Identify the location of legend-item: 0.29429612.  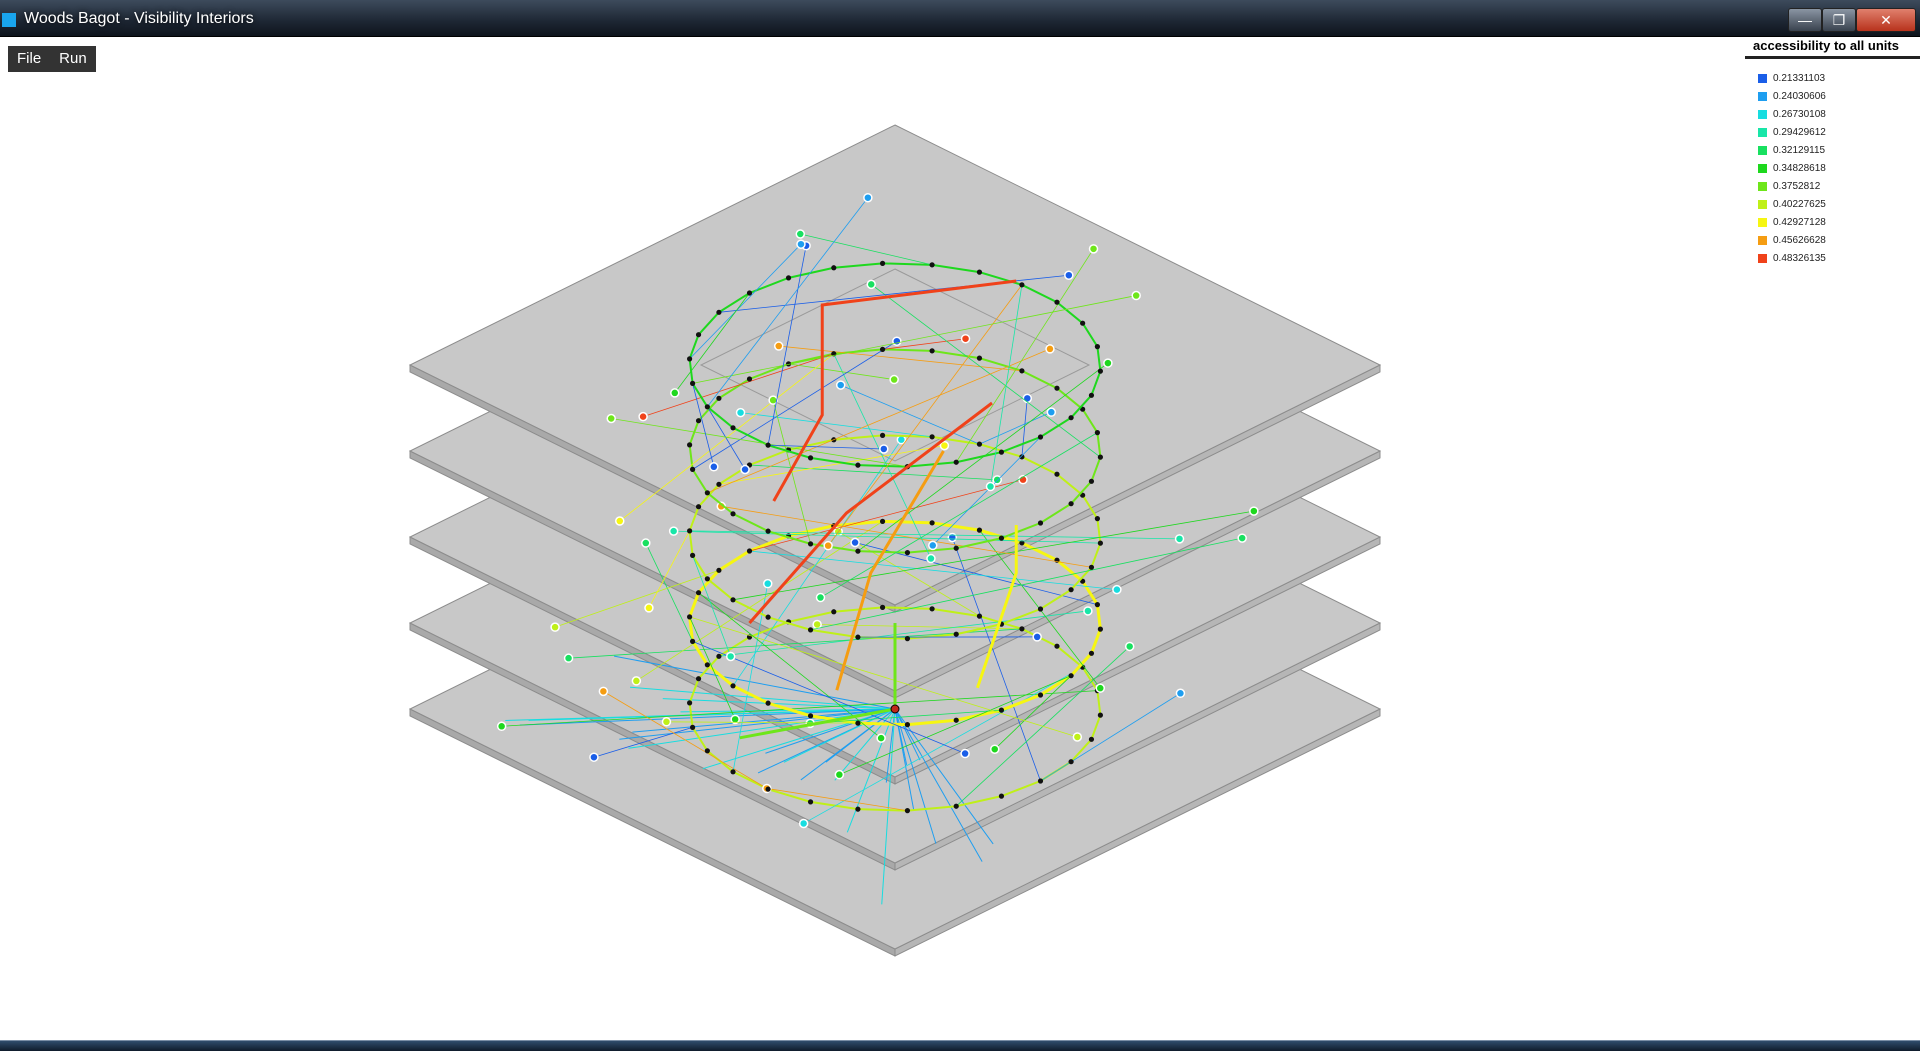
(1832, 132).